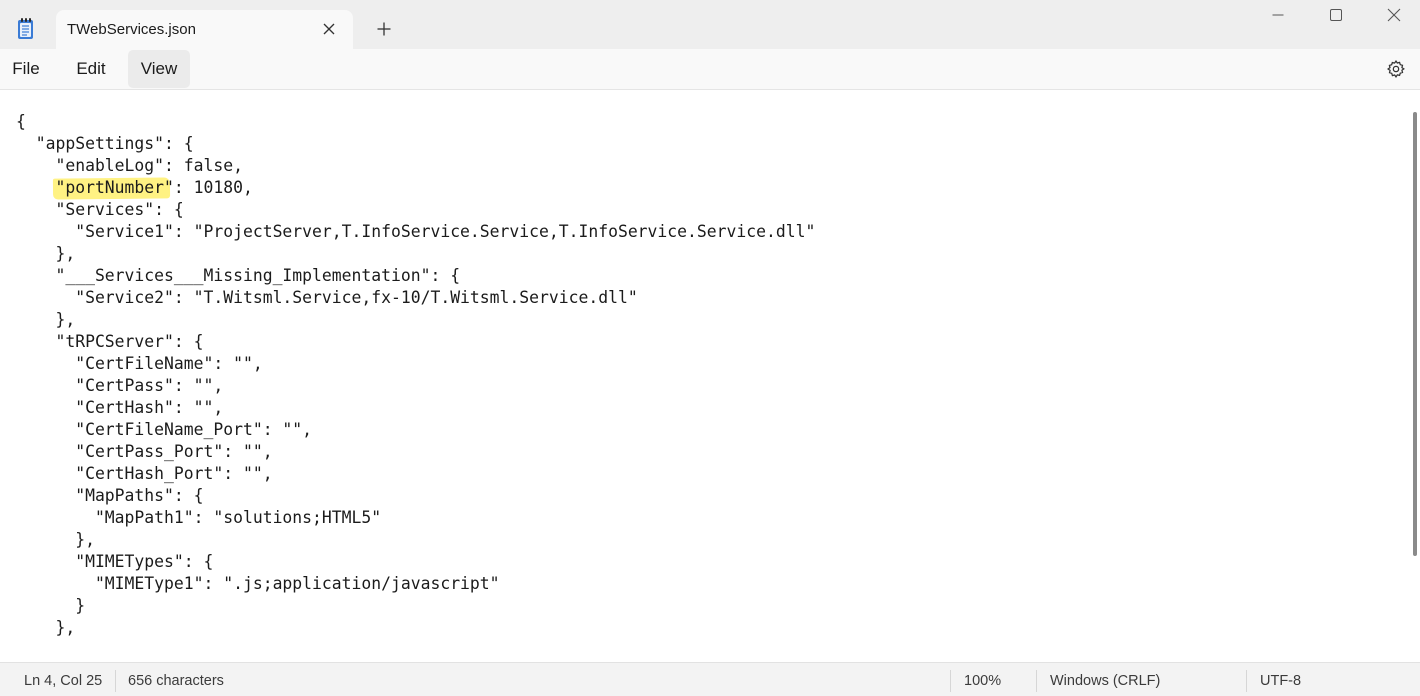 The image size is (1420, 696). I want to click on character-count: 656 characters, so click(176, 681).